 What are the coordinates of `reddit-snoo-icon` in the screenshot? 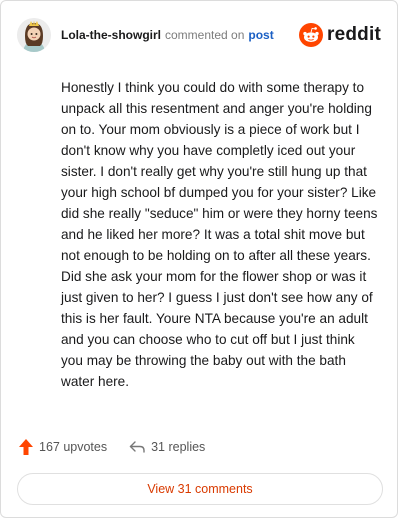 It's located at (311, 35).